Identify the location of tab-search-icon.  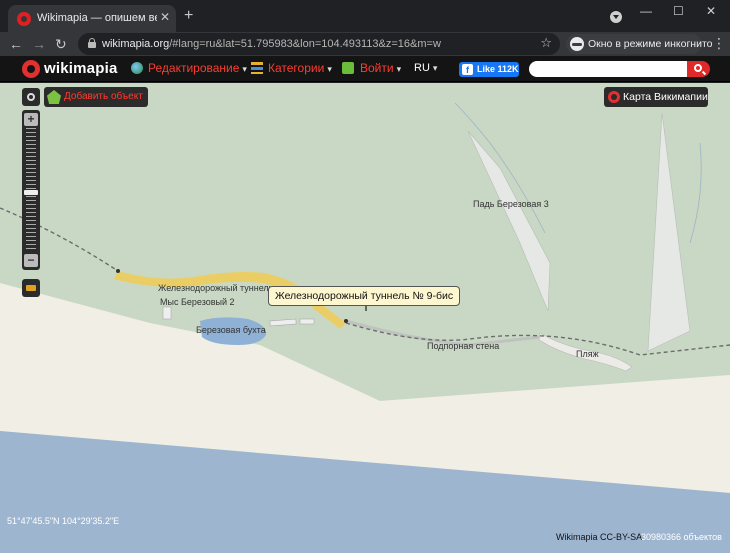
(616, 17).